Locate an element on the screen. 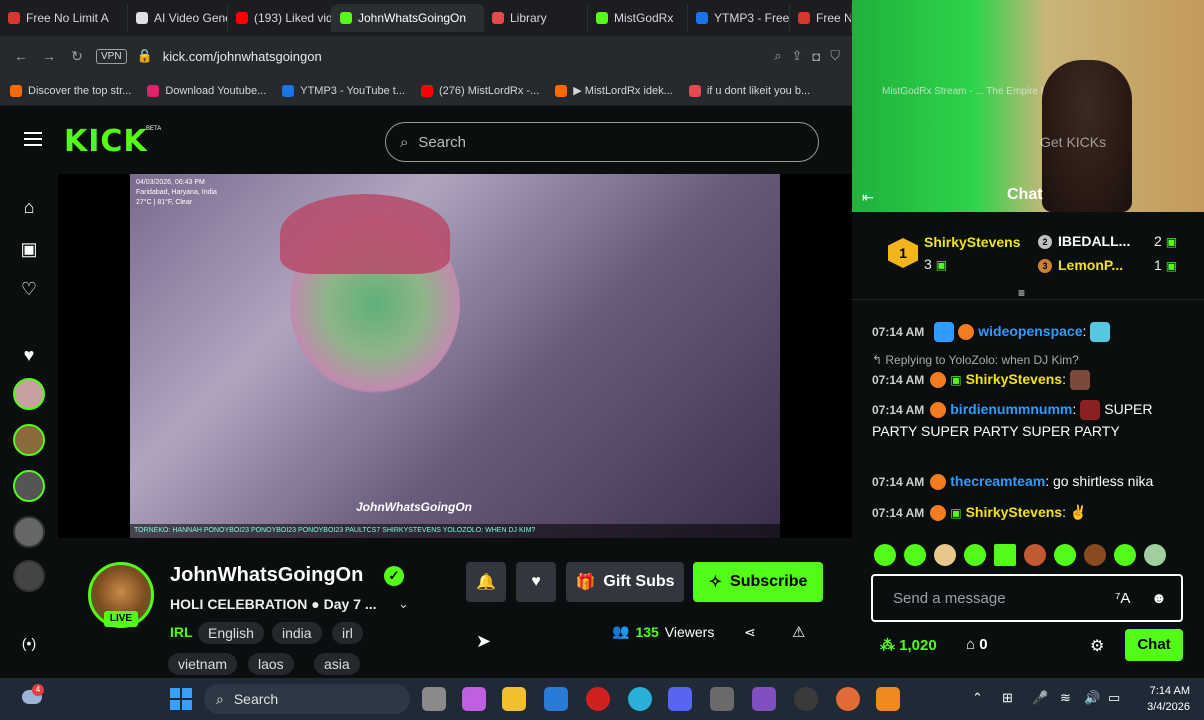 The width and height of the screenshot is (1204, 720). follow-button: ♥ is located at coordinates (536, 582).